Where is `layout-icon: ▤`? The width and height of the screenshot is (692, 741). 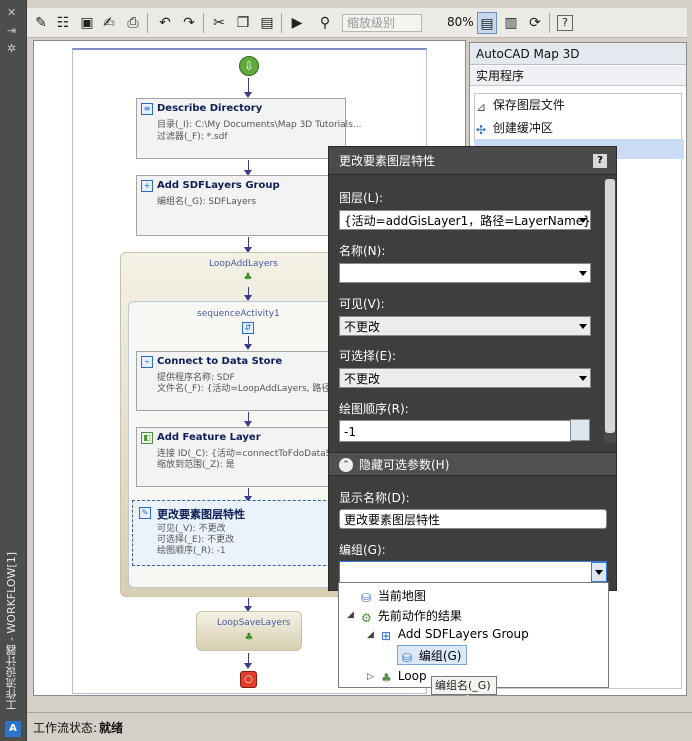
layout-icon: ▤ is located at coordinates (487, 23).